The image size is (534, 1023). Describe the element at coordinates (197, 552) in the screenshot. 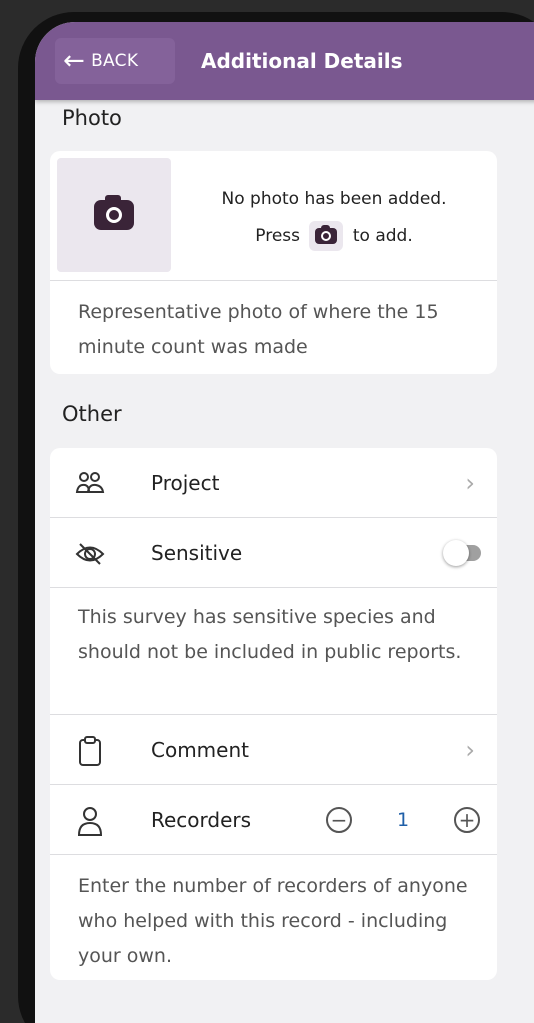

I see `sensitive-label: Sensitive` at that location.